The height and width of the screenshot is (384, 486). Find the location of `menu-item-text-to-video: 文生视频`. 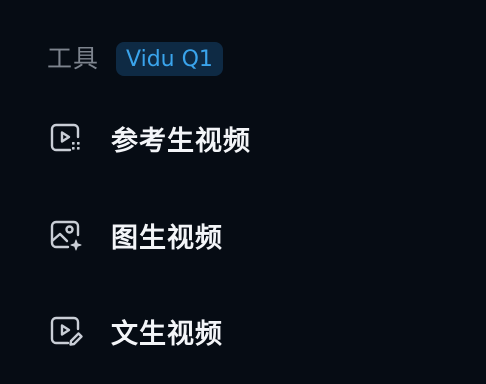

menu-item-text-to-video: 文生视频 is located at coordinates (135, 331).